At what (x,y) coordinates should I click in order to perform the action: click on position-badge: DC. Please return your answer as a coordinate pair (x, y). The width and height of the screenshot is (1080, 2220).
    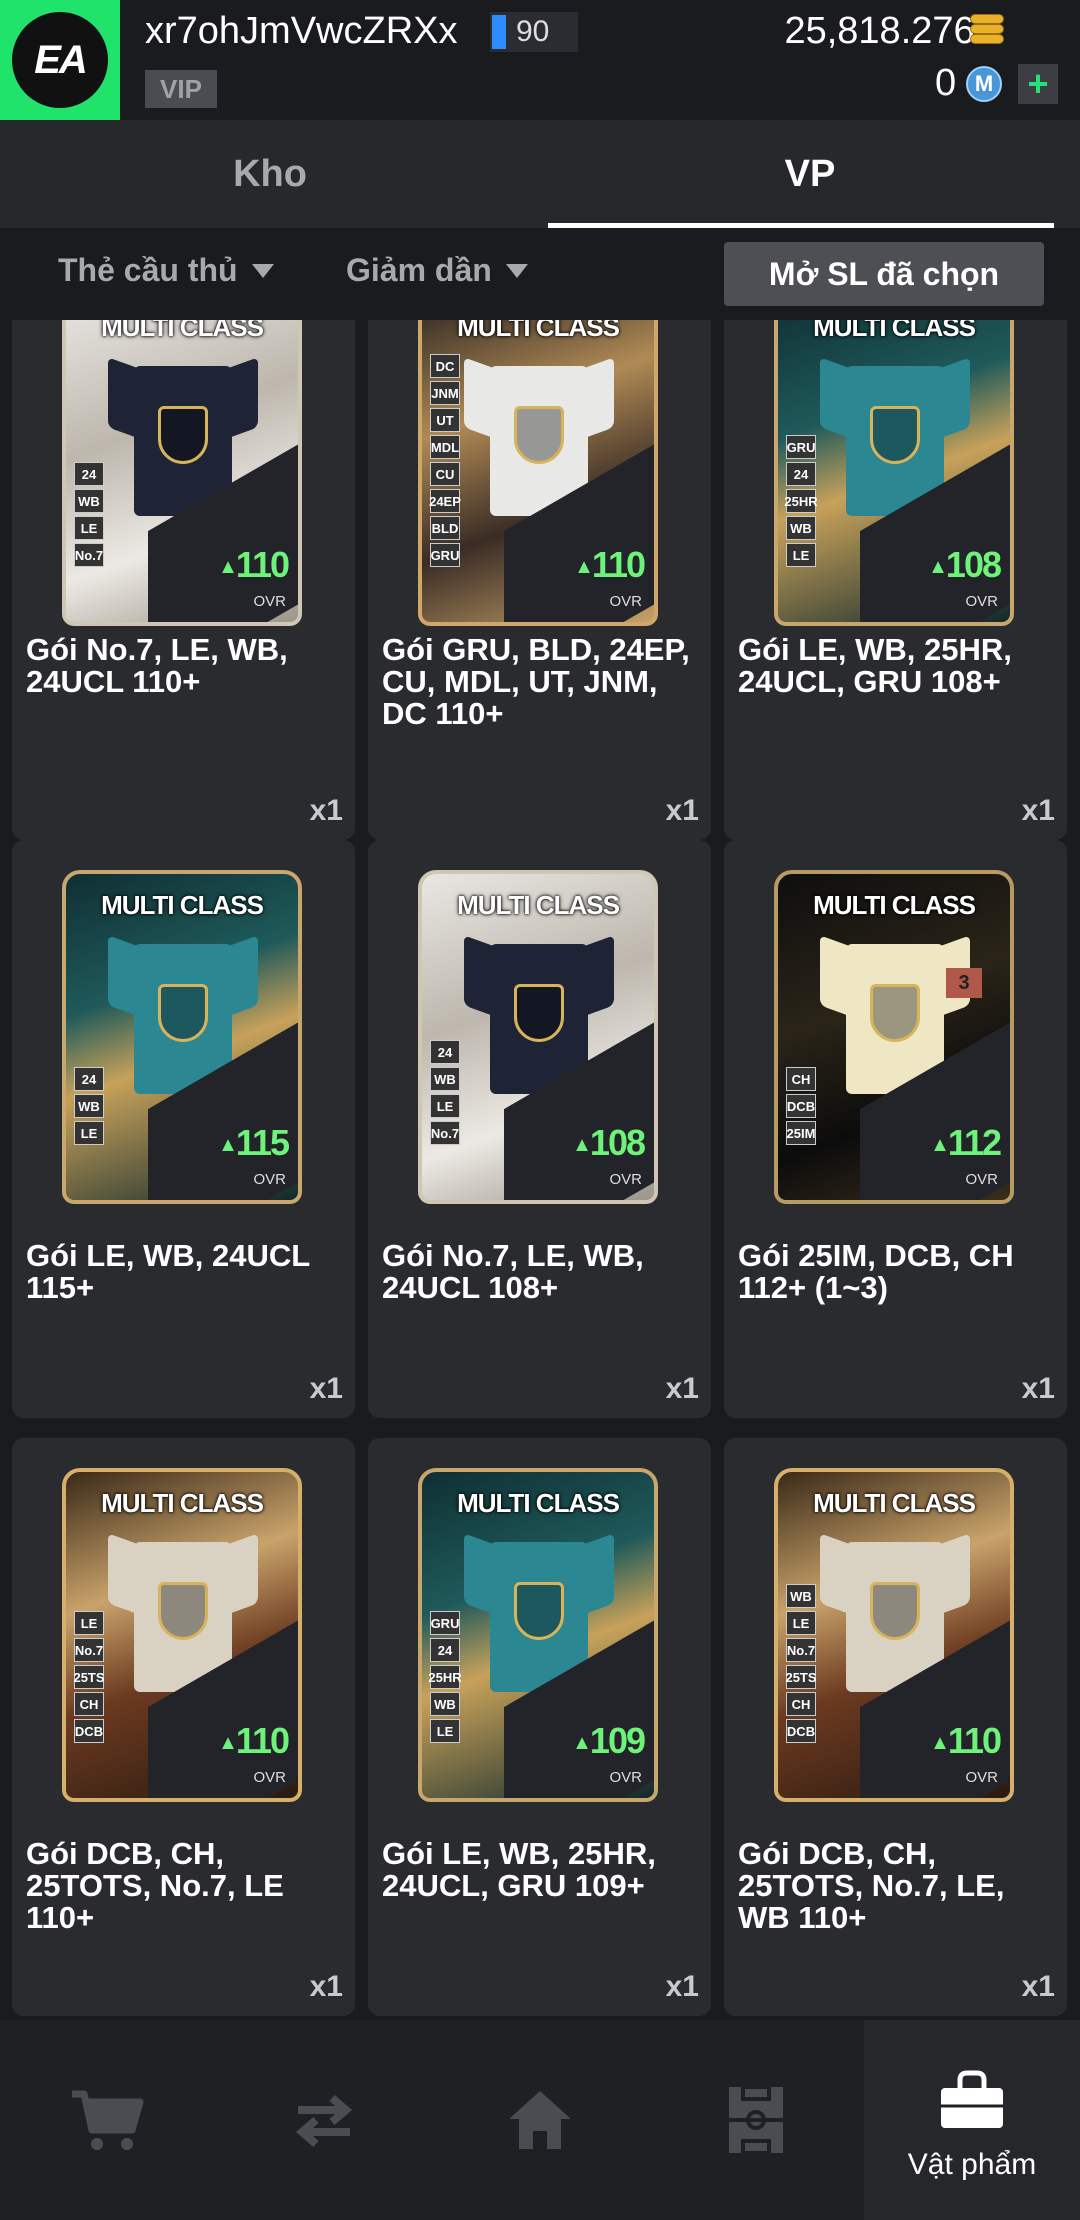
    Looking at the image, I should click on (445, 366).